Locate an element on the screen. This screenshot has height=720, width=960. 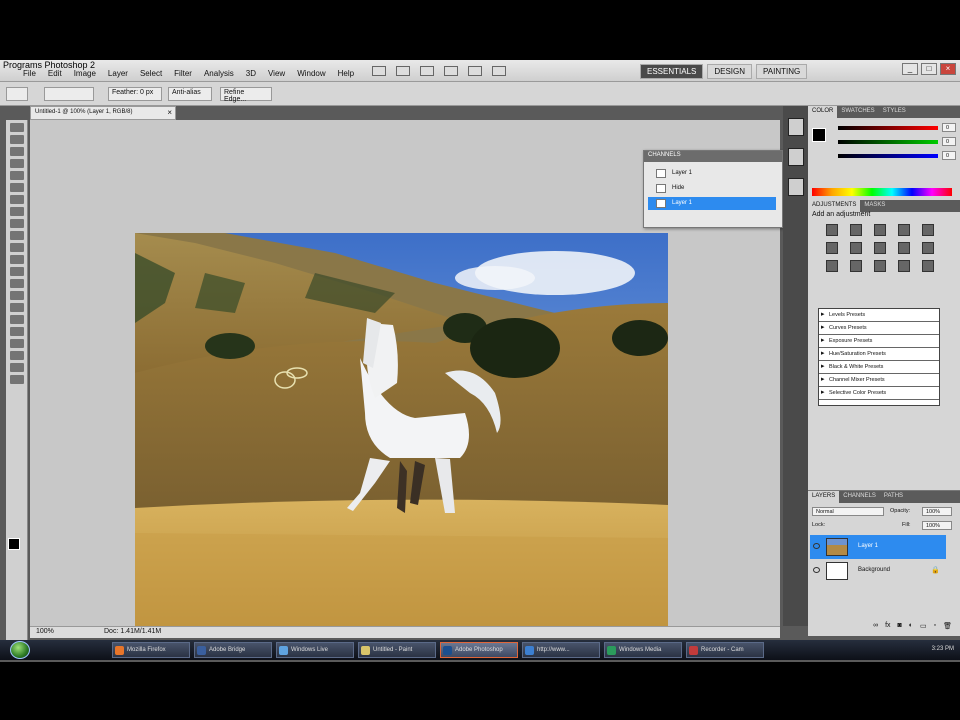
vibrance-icon is located at coordinates (928, 230).